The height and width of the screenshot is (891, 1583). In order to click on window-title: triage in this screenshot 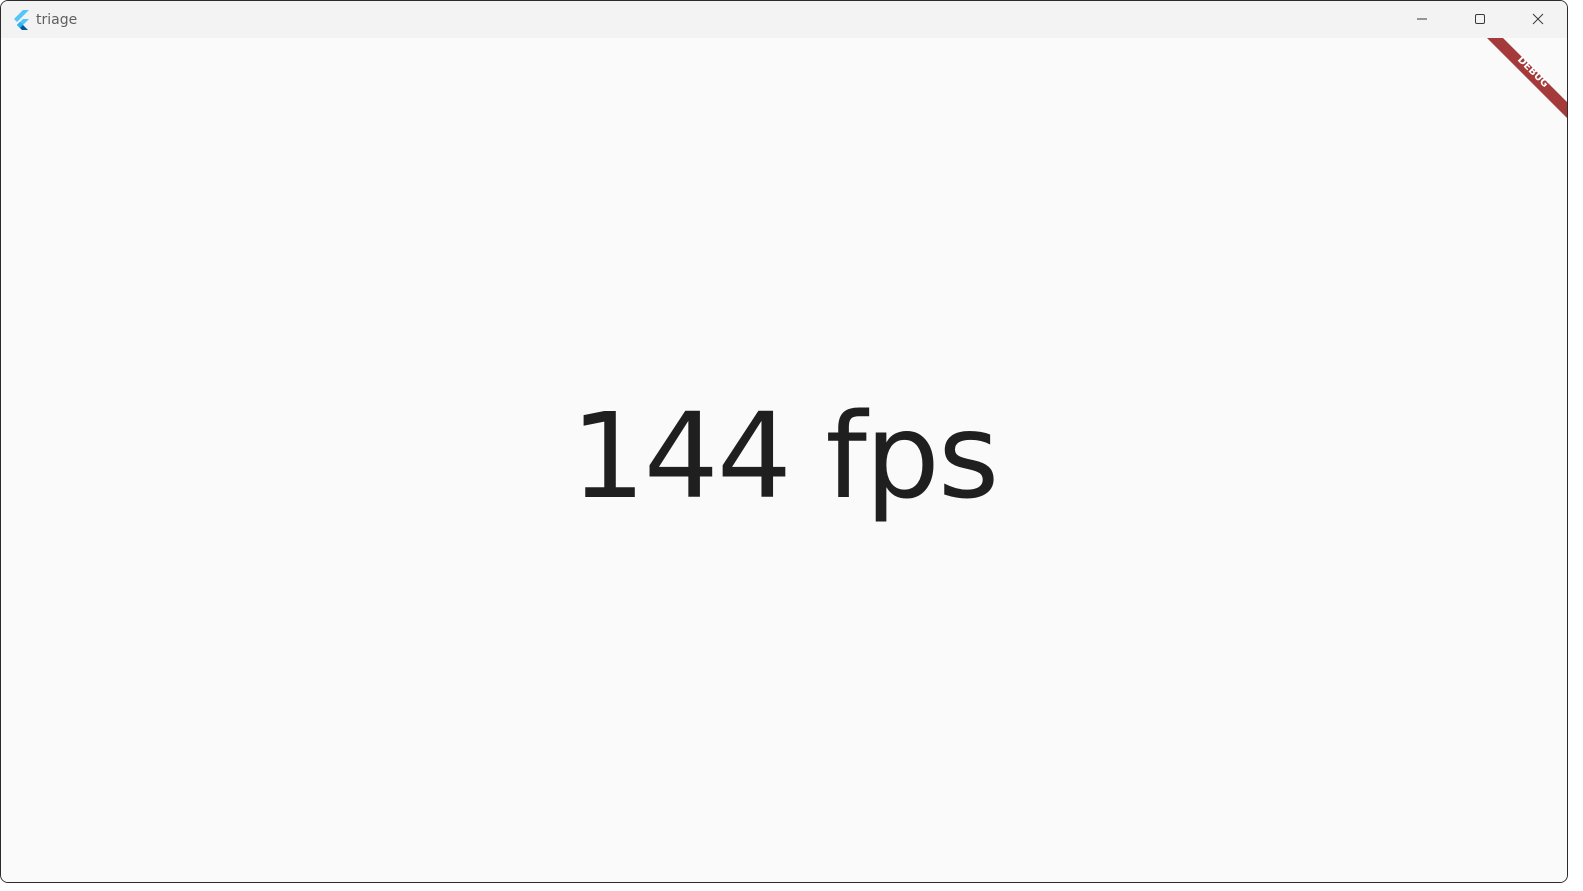, I will do `click(57, 20)`.